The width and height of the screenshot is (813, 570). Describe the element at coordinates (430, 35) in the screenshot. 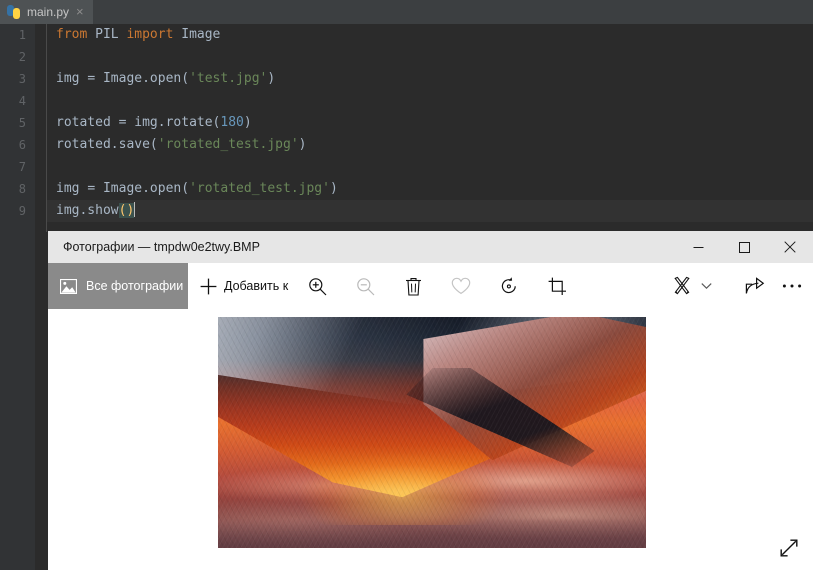

I see `code-line: from PIL import Image` at that location.